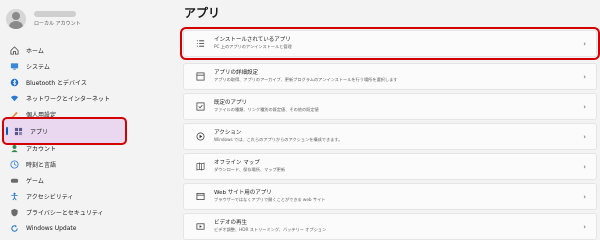  I want to click on sidebar-item-privacy: プライバシーとセキュリティ, so click(82, 212).